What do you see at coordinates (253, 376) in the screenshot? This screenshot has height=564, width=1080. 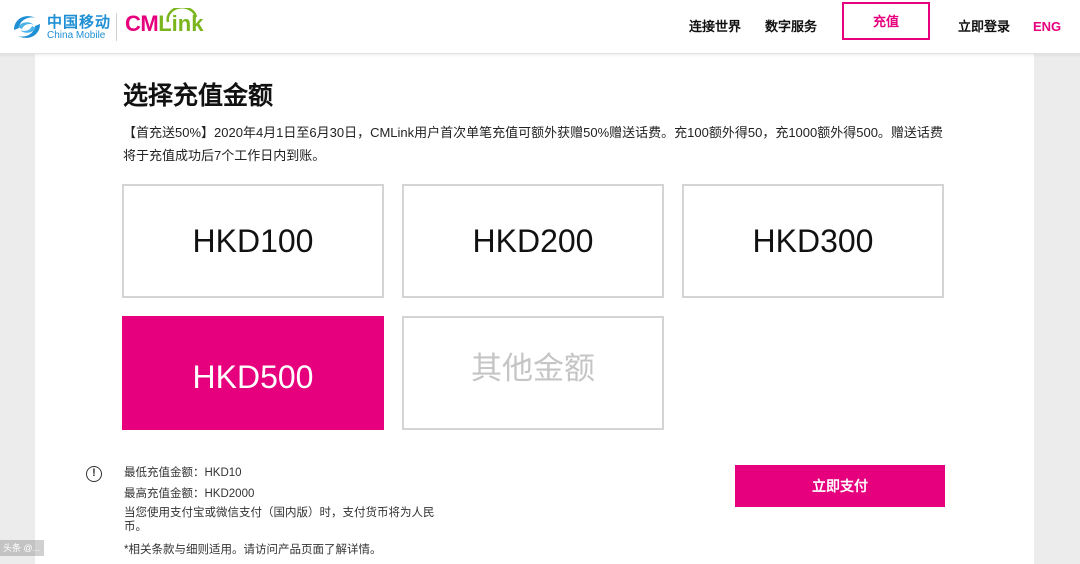 I see `amount-label: HKD500` at bounding box center [253, 376].